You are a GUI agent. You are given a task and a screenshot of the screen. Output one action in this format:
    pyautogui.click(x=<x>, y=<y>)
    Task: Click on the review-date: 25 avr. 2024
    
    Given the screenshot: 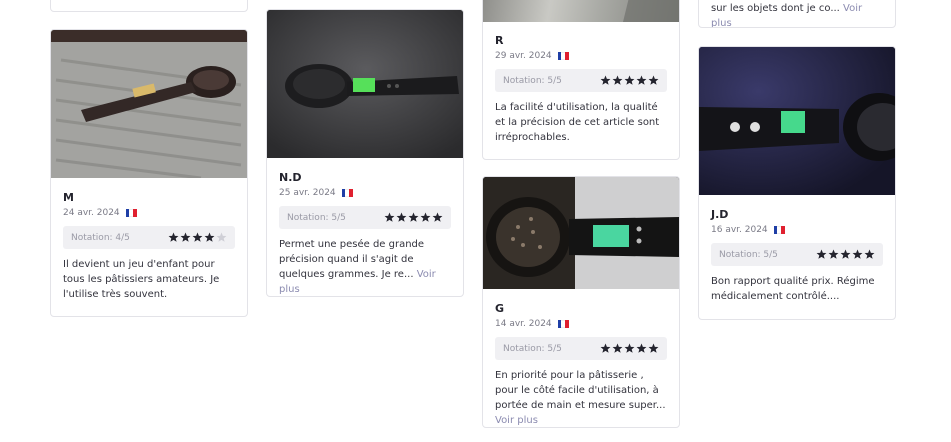 What is the action you would take?
    pyautogui.click(x=307, y=193)
    